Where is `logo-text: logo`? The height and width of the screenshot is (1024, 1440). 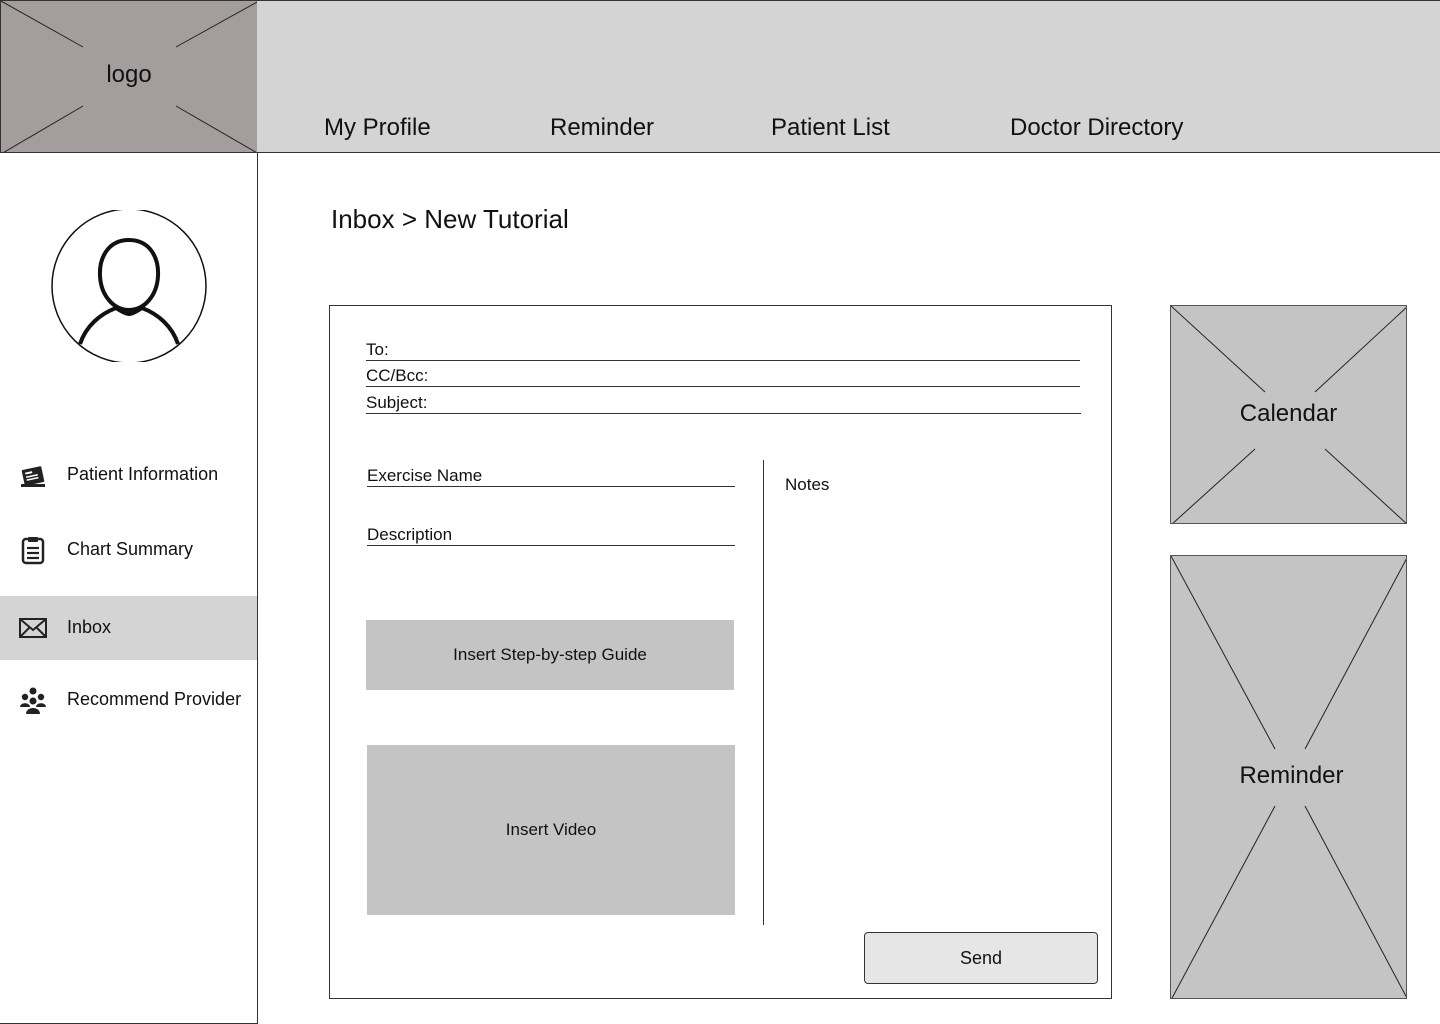
logo-text: logo is located at coordinates (129, 74).